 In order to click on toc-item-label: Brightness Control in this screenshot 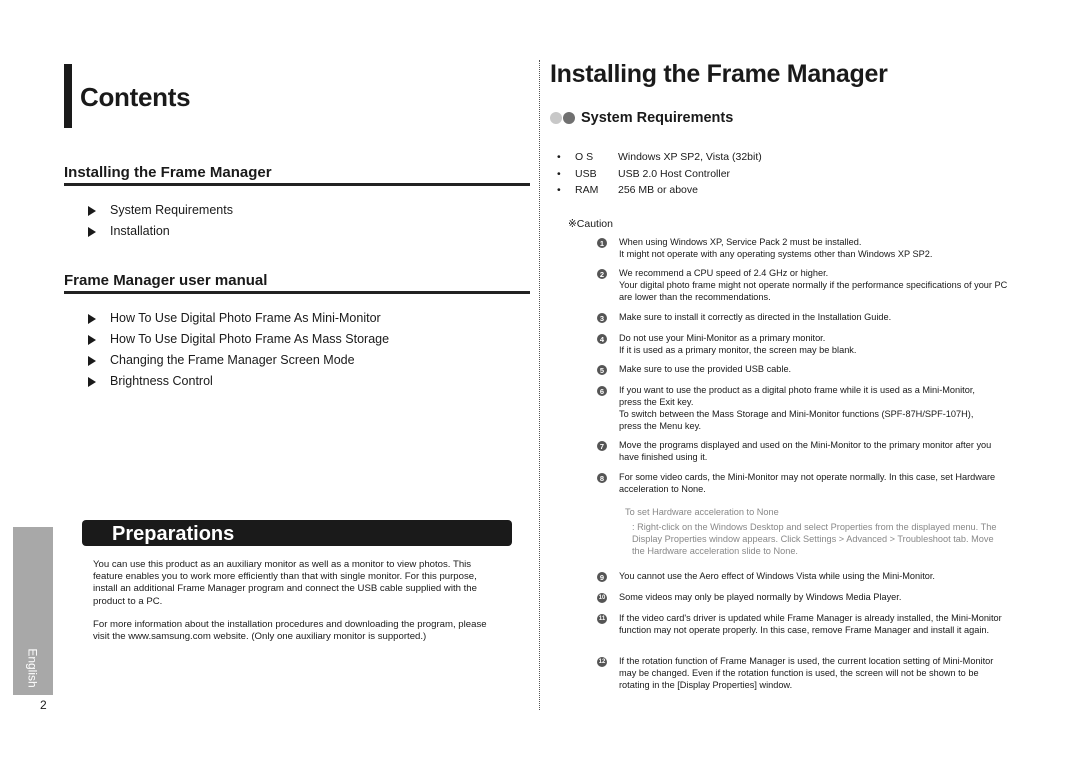, I will do `click(161, 381)`.